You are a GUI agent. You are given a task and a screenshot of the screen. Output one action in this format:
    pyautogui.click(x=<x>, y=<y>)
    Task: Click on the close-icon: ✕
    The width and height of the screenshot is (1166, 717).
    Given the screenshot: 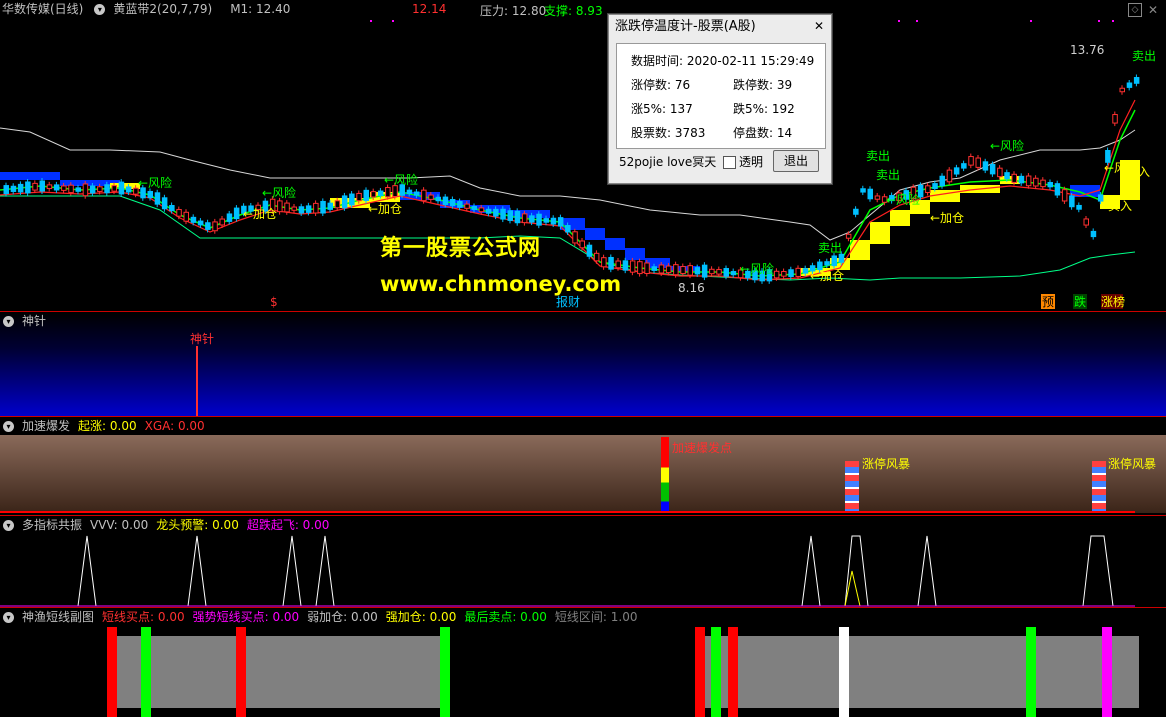 What is the action you would take?
    pyautogui.click(x=819, y=26)
    